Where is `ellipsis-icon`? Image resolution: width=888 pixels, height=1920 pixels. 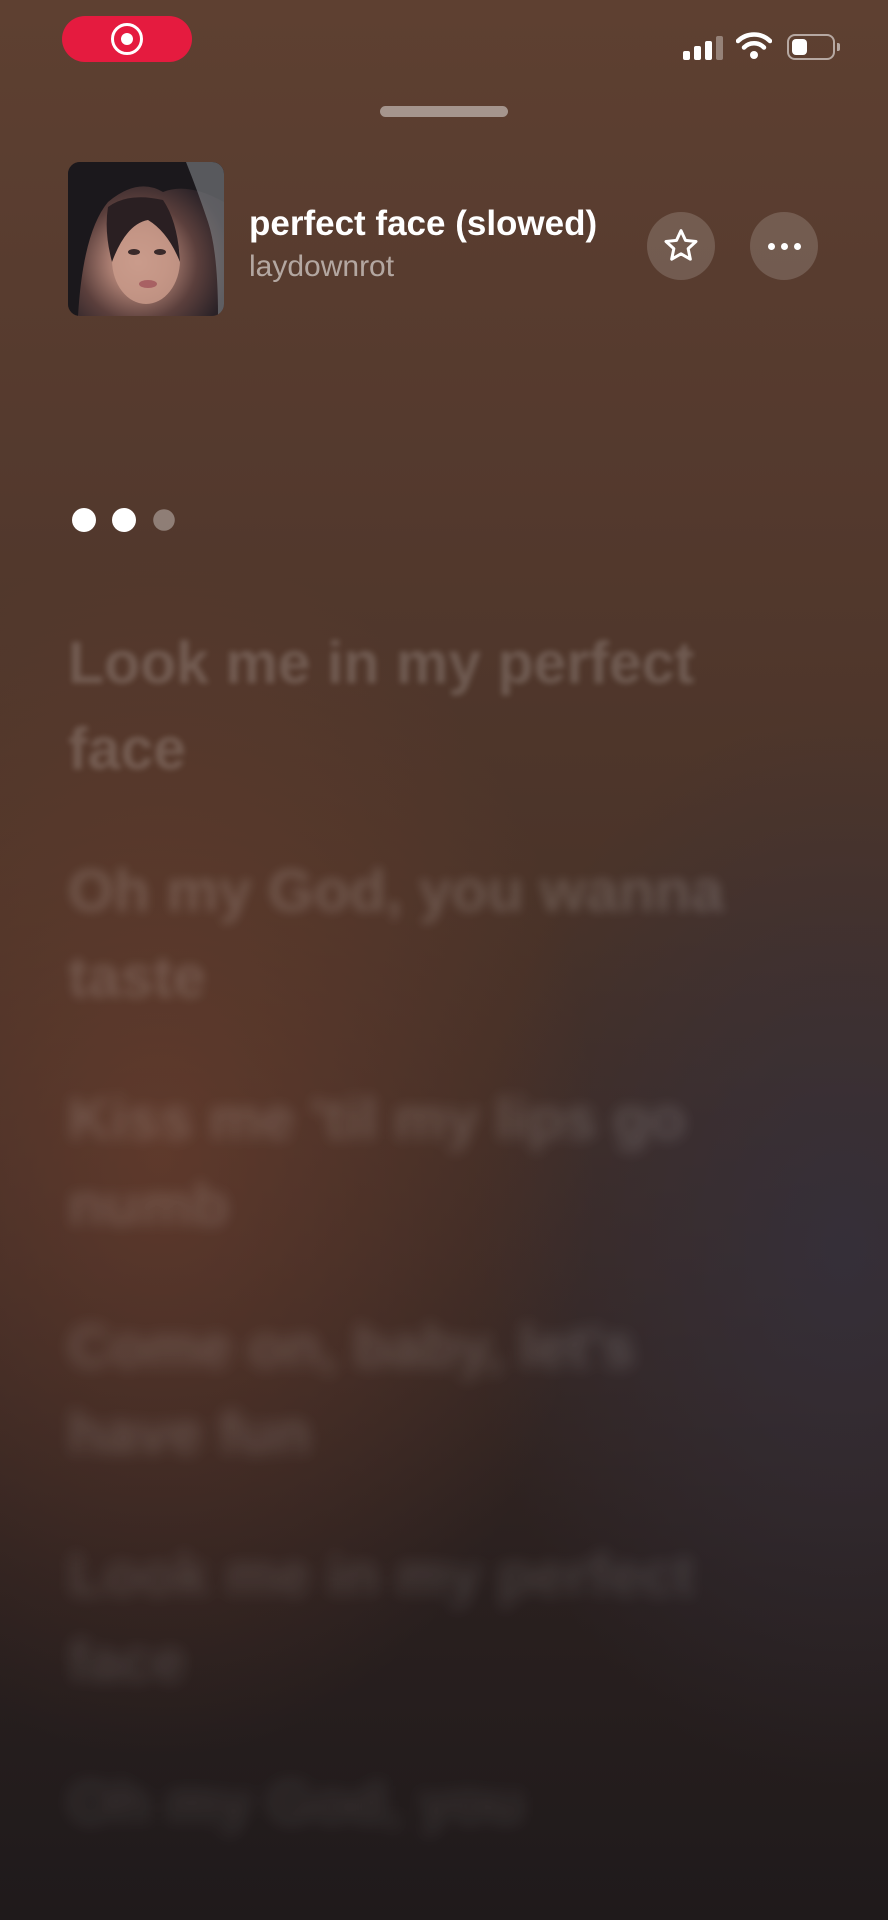
ellipsis-icon is located at coordinates (784, 246).